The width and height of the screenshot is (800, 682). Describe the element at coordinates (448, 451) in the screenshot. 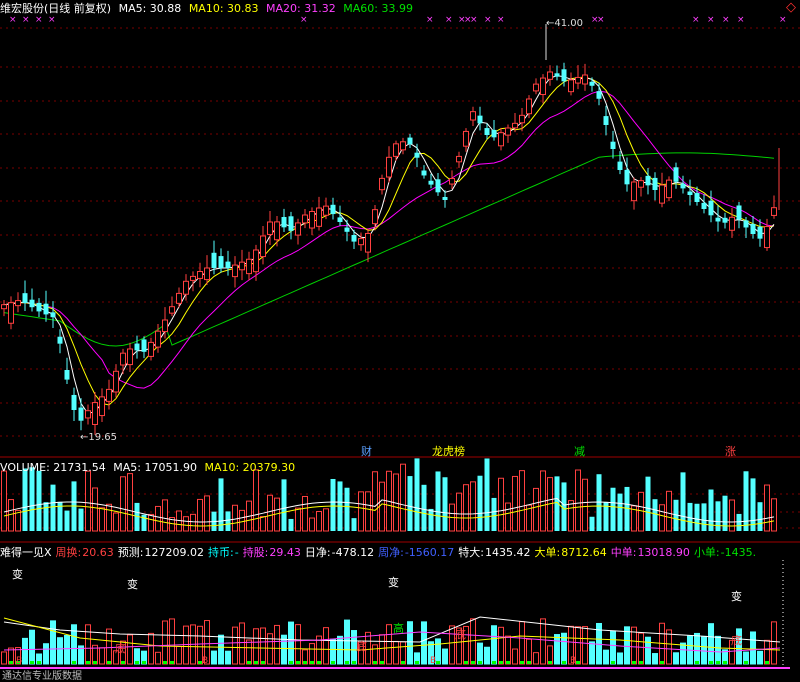

I see `event-tag-dragon-tiger: 龙虎榜` at that location.